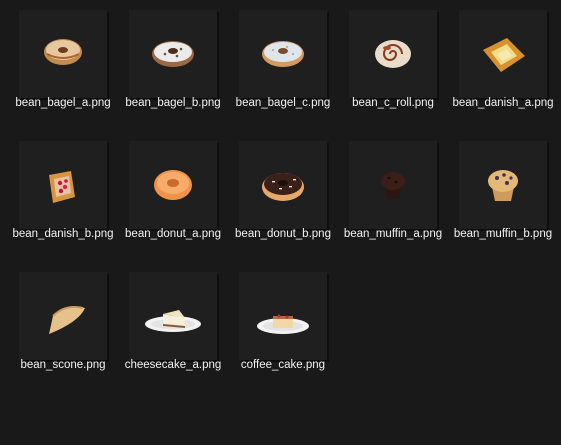 This screenshot has height=445, width=561. Describe the element at coordinates (63, 365) in the screenshot. I see `file-name: bean_scone.png` at that location.